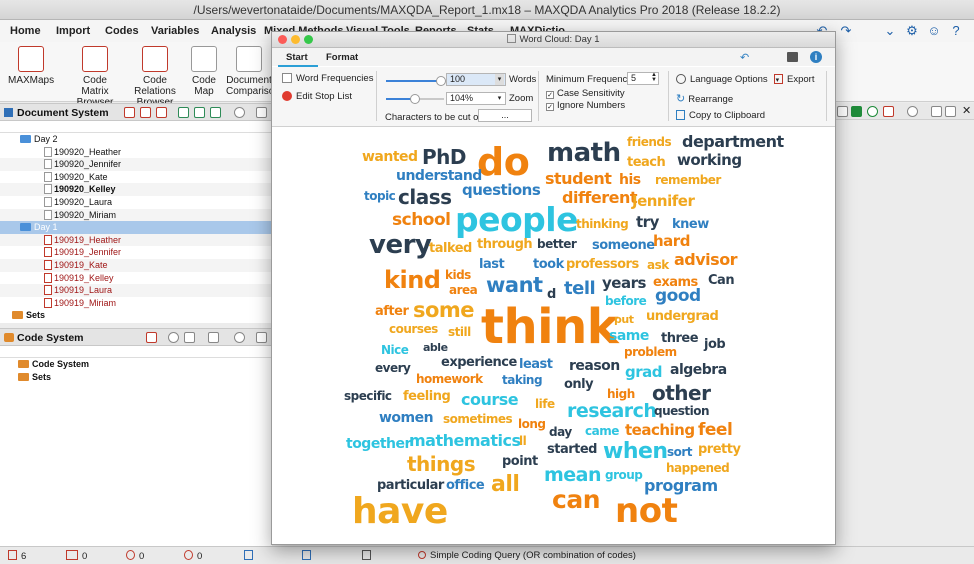  I want to click on tab-analysis: Analysis, so click(233, 31).